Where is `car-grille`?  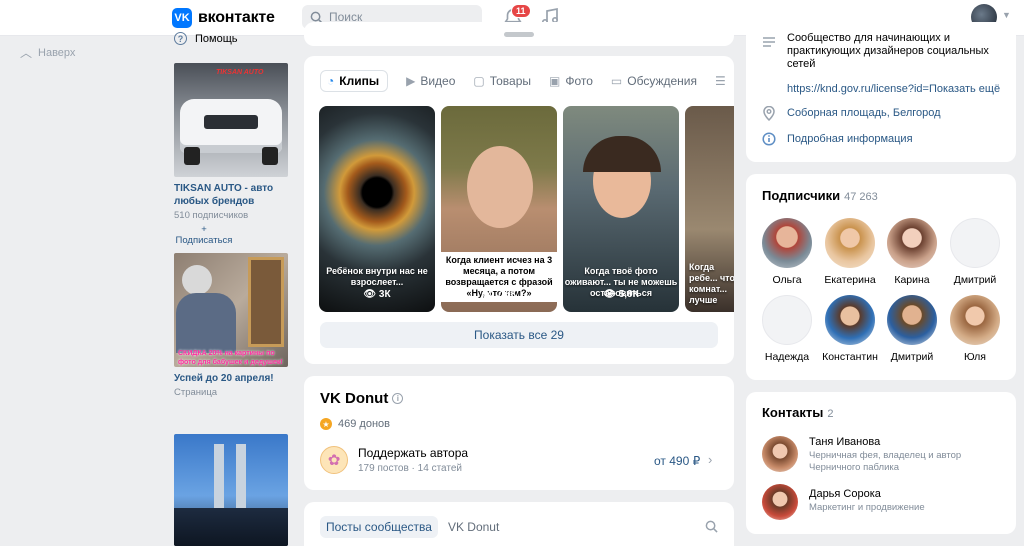 car-grille is located at coordinates (231, 122).